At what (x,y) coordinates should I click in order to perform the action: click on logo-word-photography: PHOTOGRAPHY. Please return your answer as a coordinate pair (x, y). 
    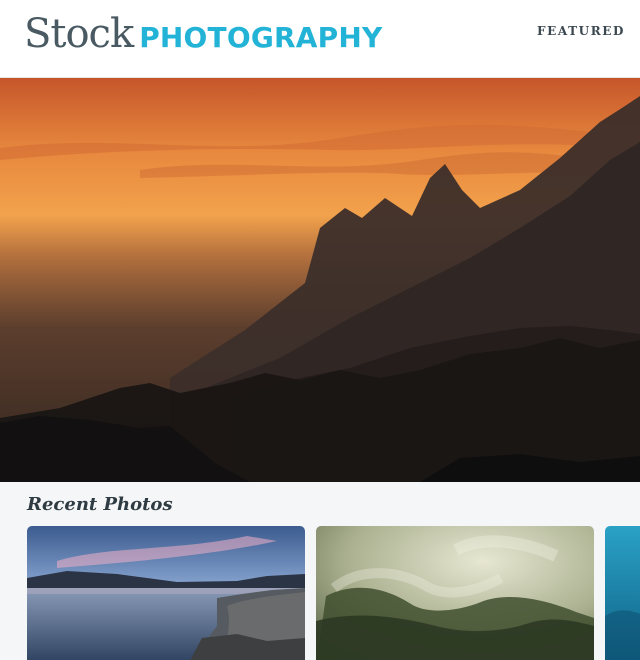
    Looking at the image, I should click on (261, 37).